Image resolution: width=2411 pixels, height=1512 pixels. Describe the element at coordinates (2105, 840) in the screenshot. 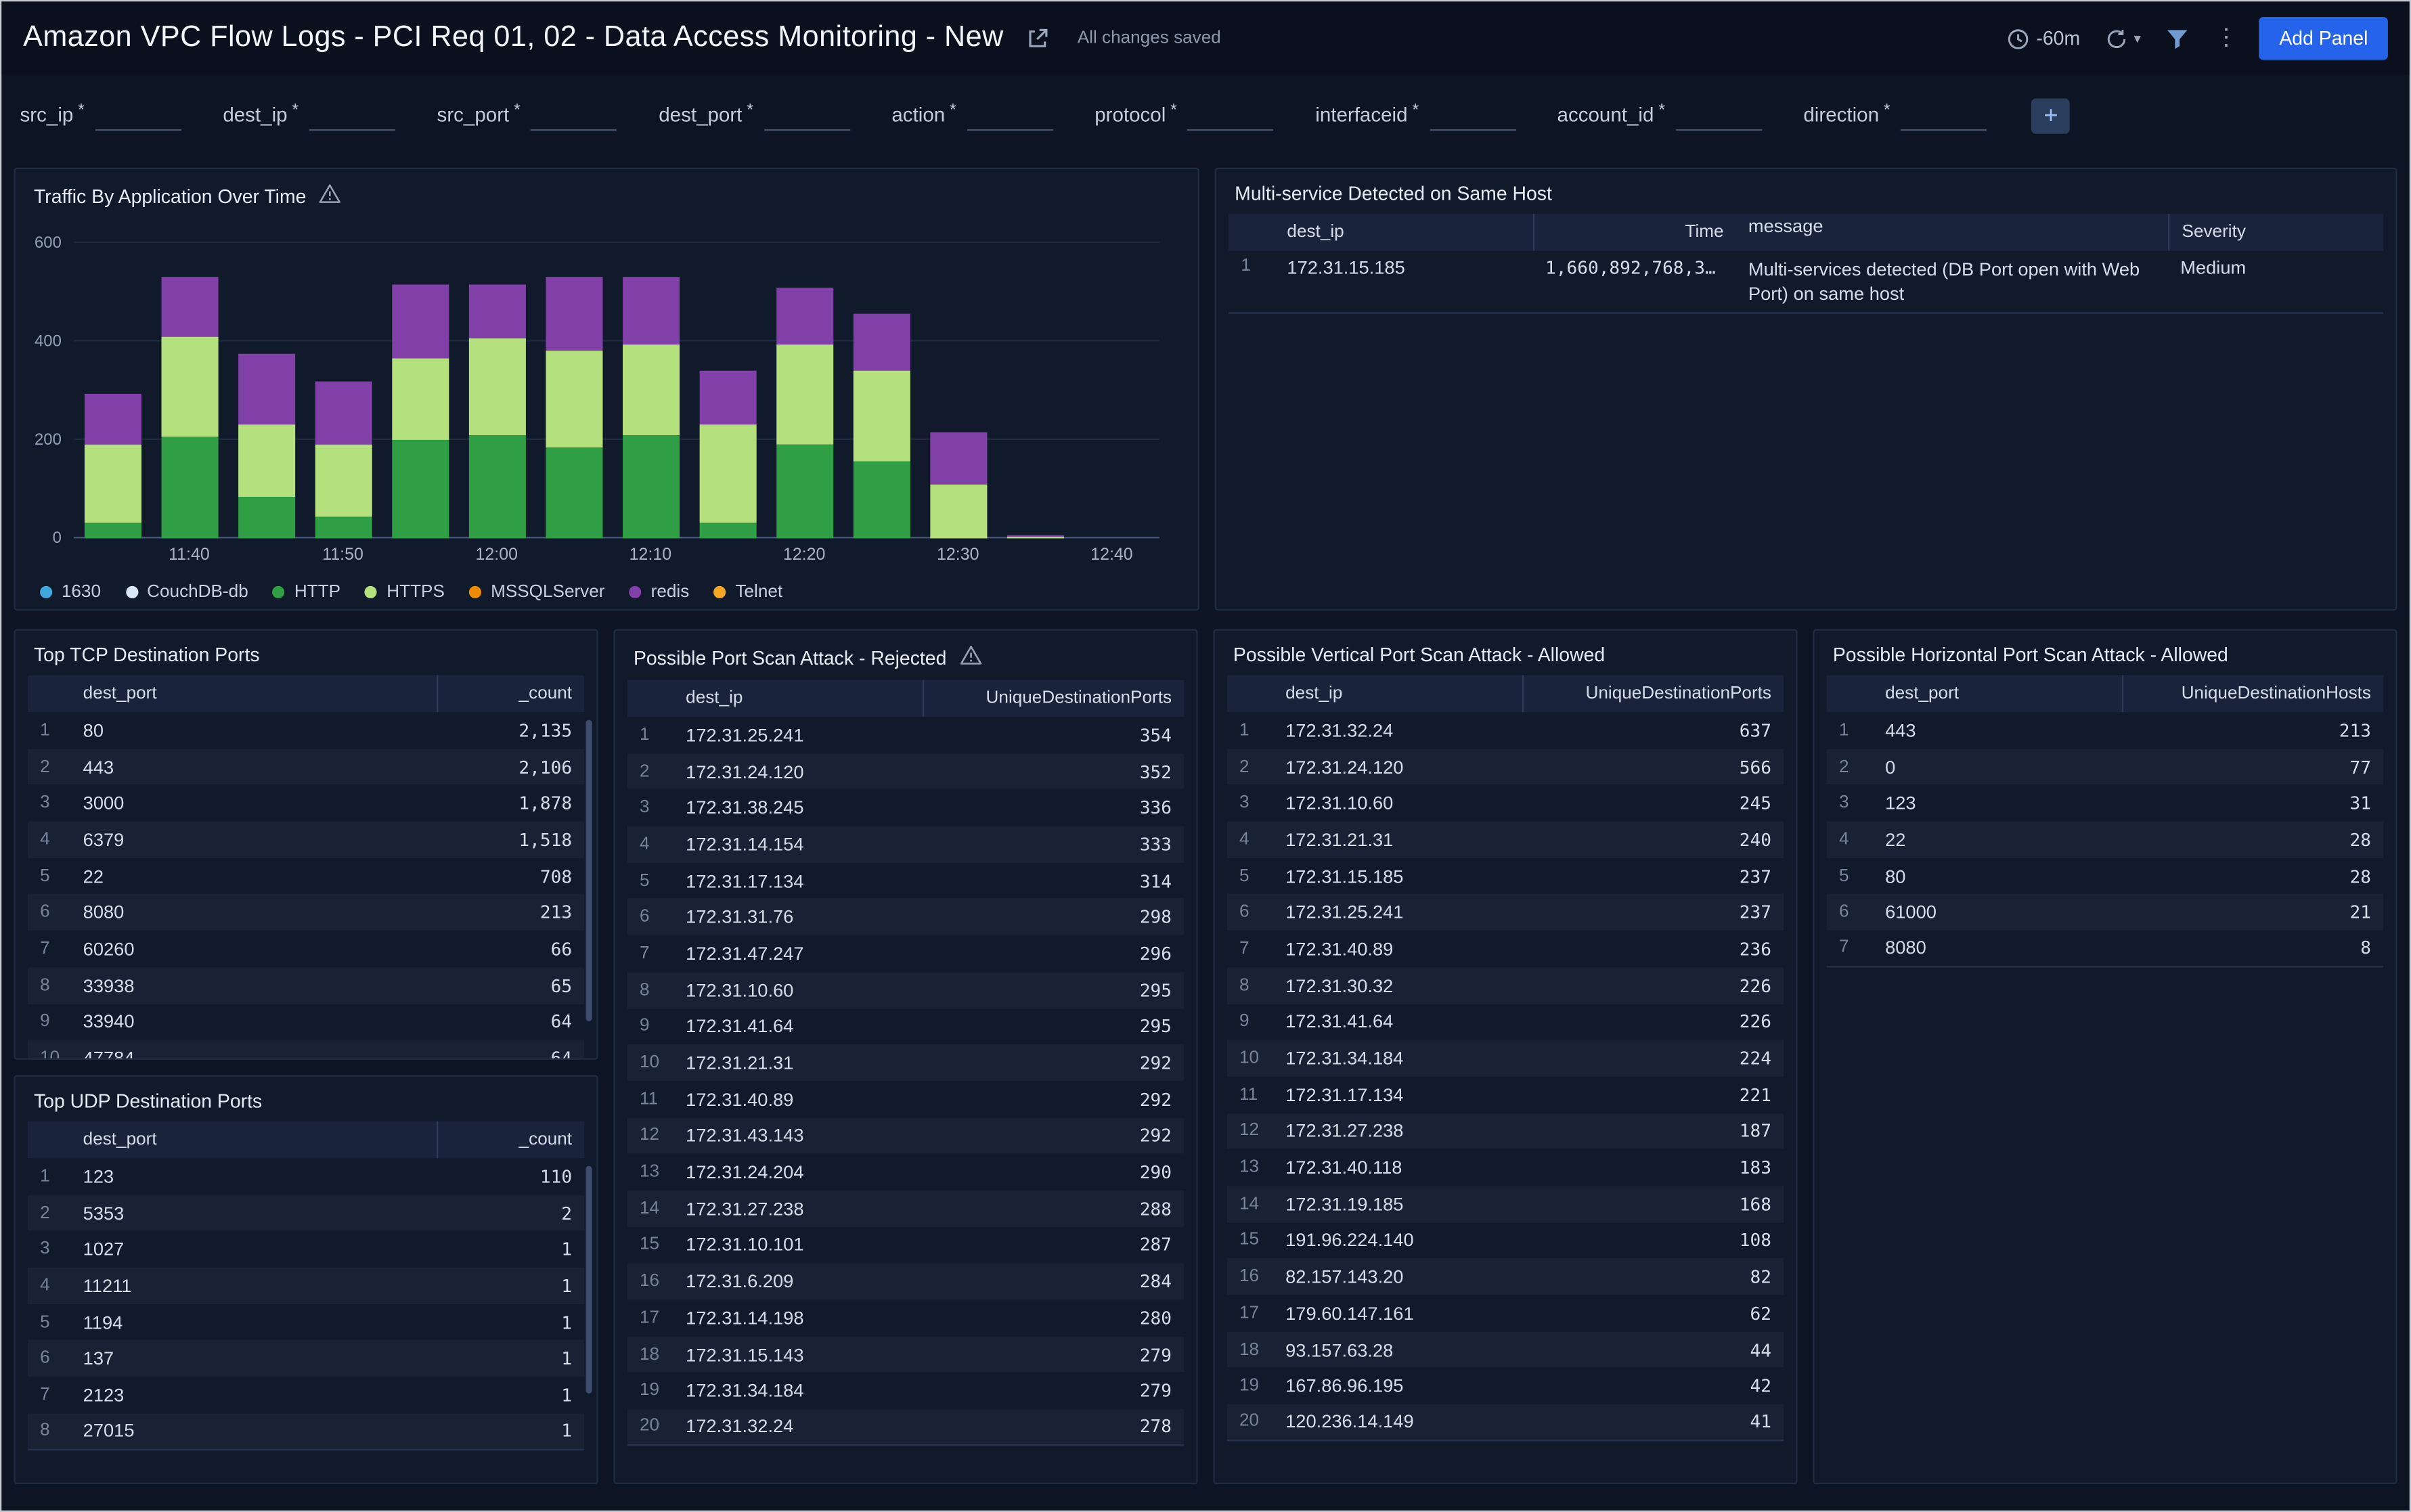

I see `table-row: 4 22 28` at that location.